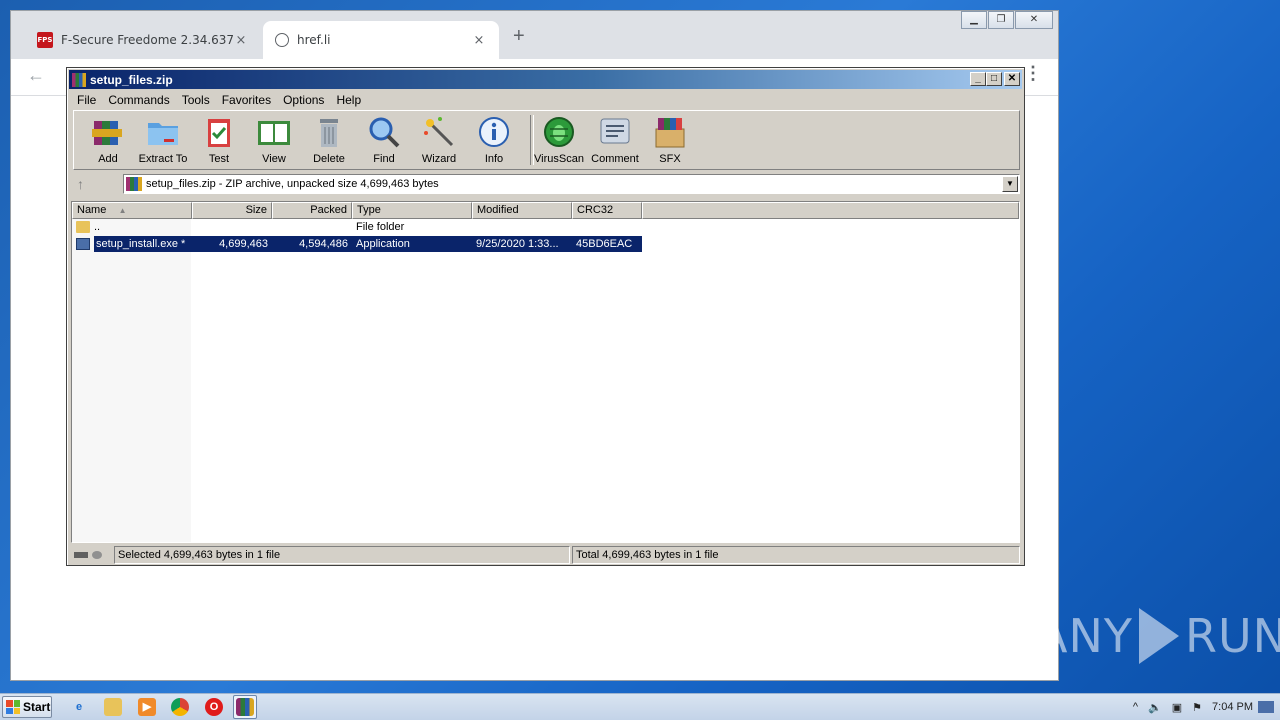 The image size is (1280, 720). I want to click on kebab-menu-icon: ⋮, so click(1033, 73).